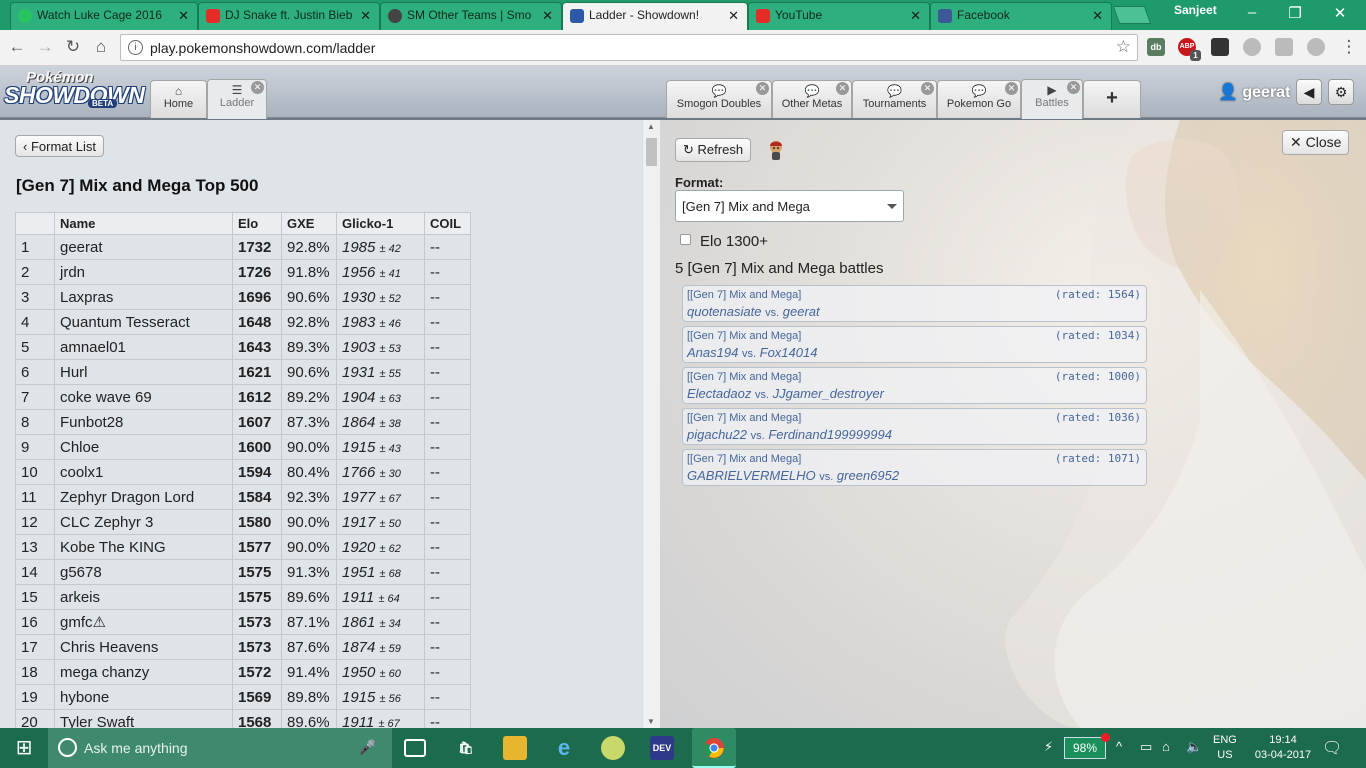 The height and width of the screenshot is (768, 1366). What do you see at coordinates (143, 497) in the screenshot?
I see `player-name-link: Zephyr Dragon Lord` at bounding box center [143, 497].